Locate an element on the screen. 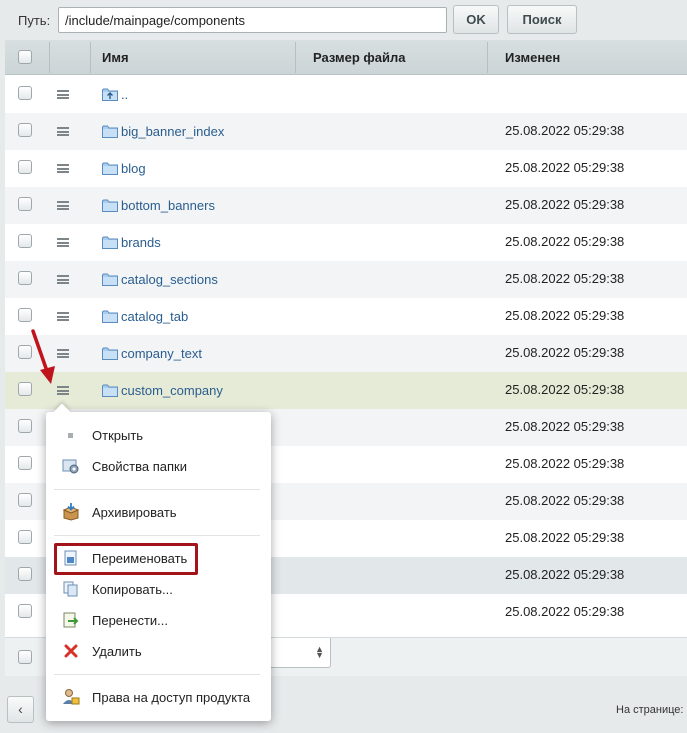  table-row: catalog_tab 25.08.2022 05:29:38 is located at coordinates (346, 316).